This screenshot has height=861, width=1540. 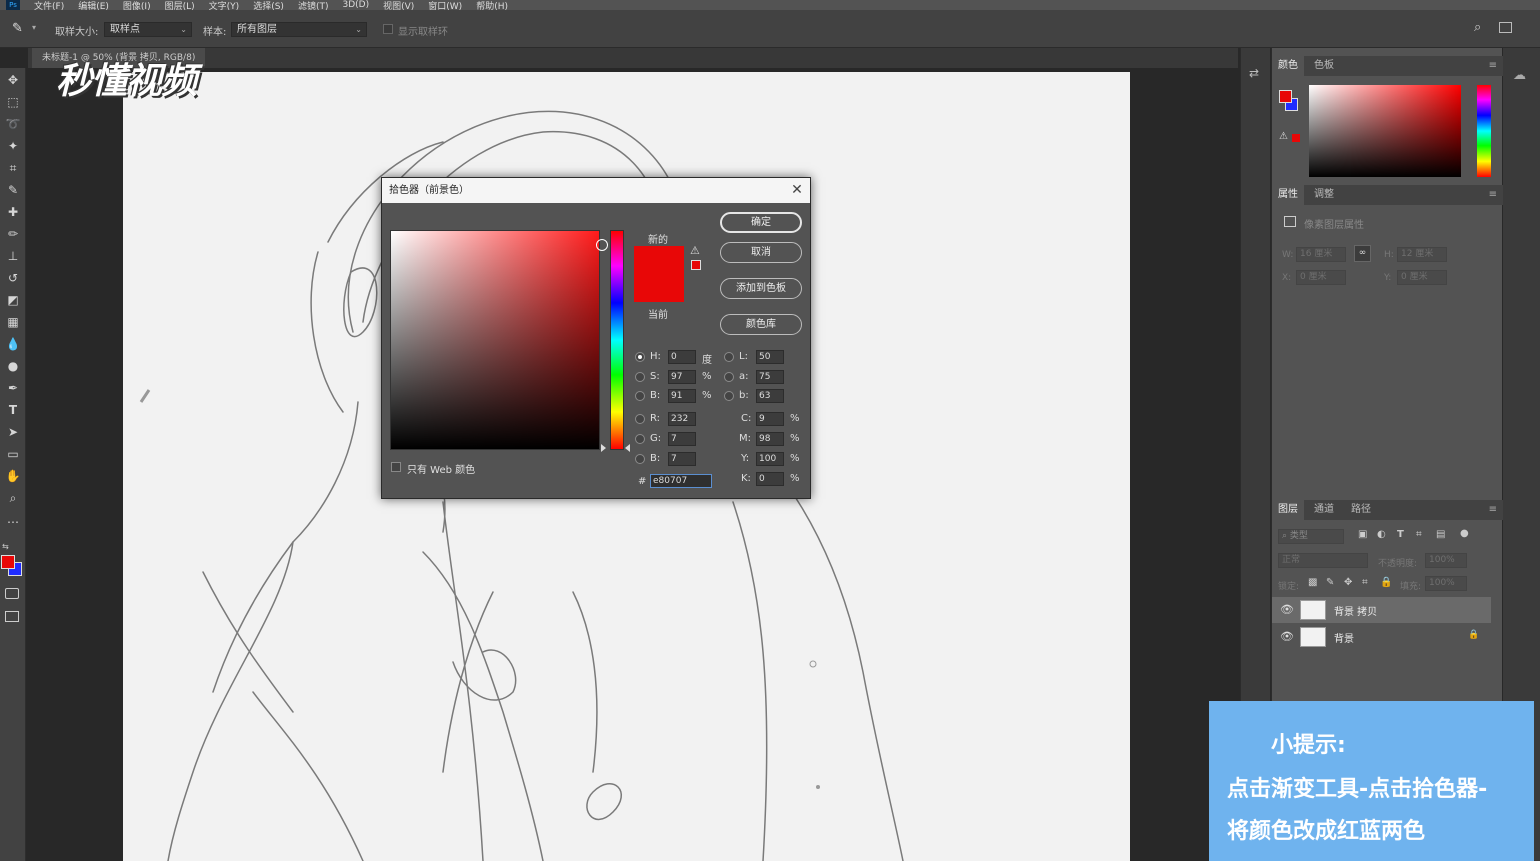 What do you see at coordinates (640, 459) in the screenshot?
I see `radio-blue` at bounding box center [640, 459].